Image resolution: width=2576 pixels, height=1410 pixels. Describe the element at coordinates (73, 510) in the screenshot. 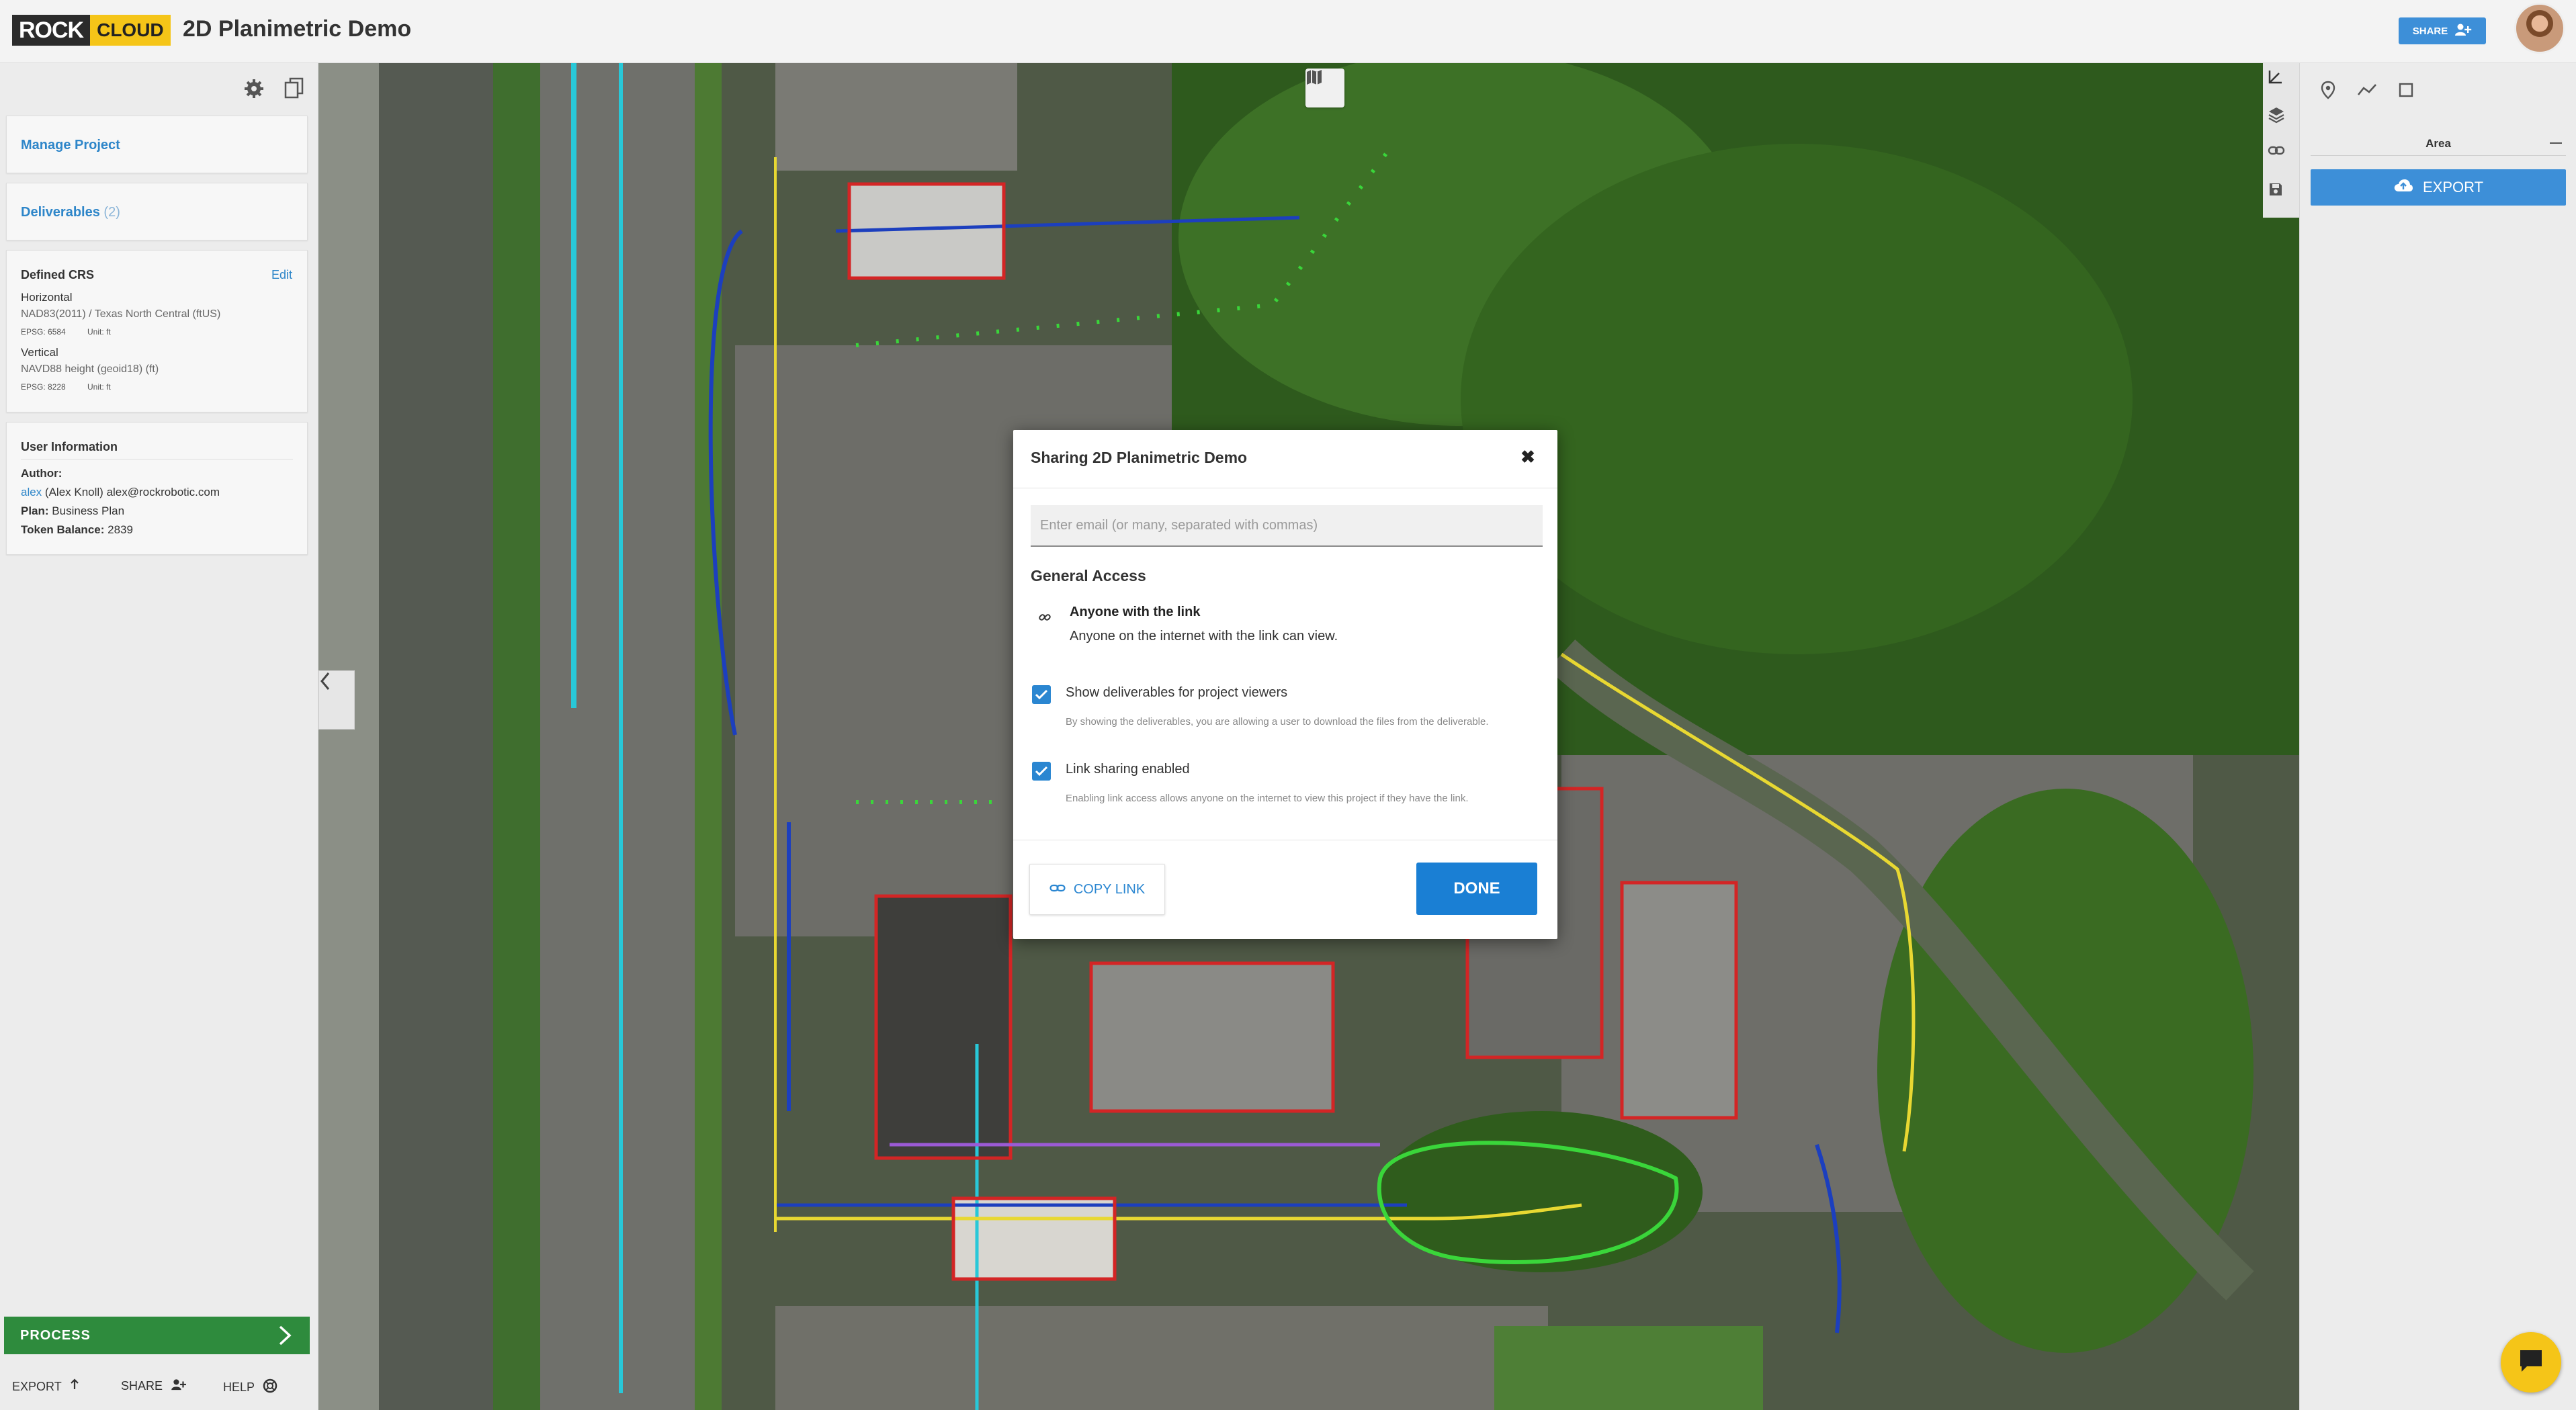

I see `plan-info: Plan: Business Plan` at that location.